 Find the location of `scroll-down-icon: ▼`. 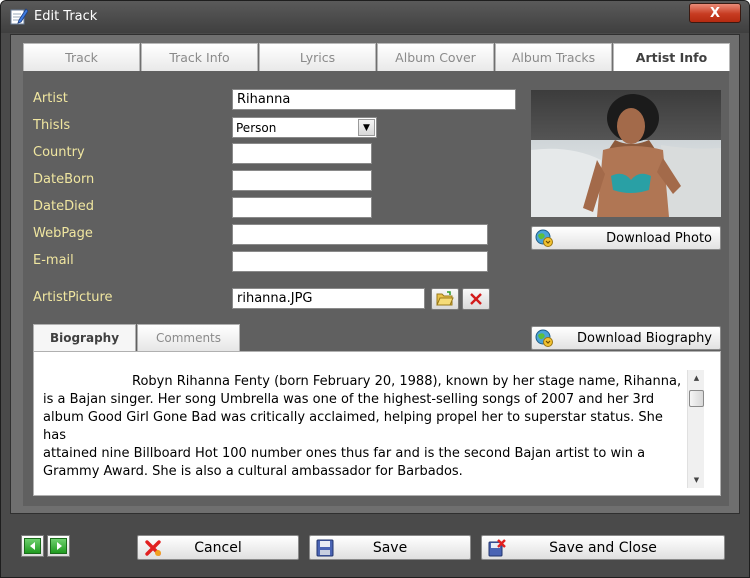

scroll-down-icon: ▼ is located at coordinates (696, 480).